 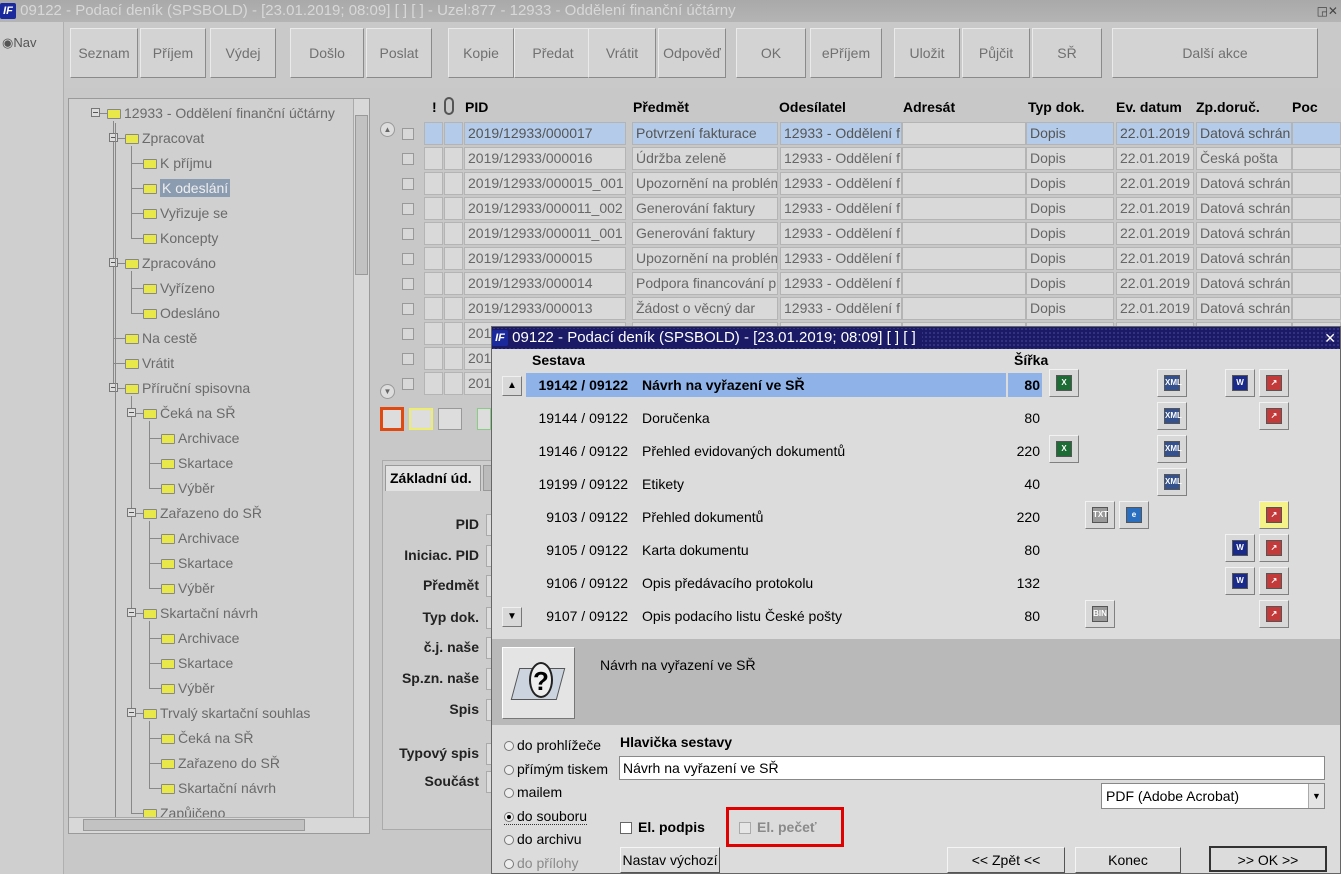 What do you see at coordinates (552, 745) in the screenshot?
I see `output-radio: do prohlížeče` at bounding box center [552, 745].